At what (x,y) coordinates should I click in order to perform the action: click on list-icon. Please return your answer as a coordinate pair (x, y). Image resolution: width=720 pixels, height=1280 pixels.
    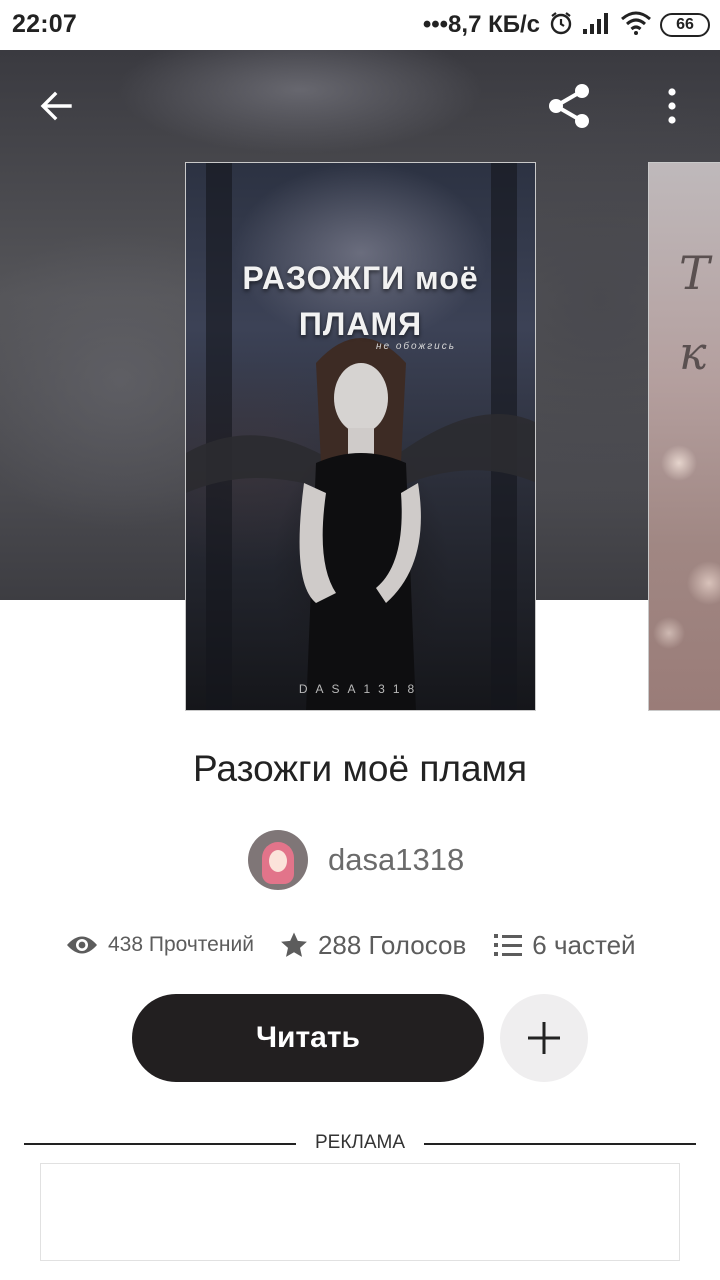
    Looking at the image, I should click on (508, 945).